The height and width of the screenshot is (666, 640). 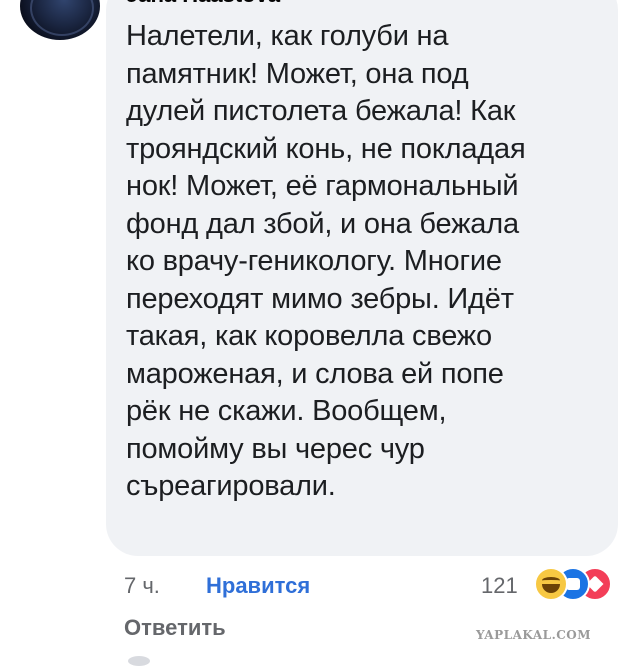 I want to click on comment-line: Налетели, как голуби на, so click(x=287, y=36).